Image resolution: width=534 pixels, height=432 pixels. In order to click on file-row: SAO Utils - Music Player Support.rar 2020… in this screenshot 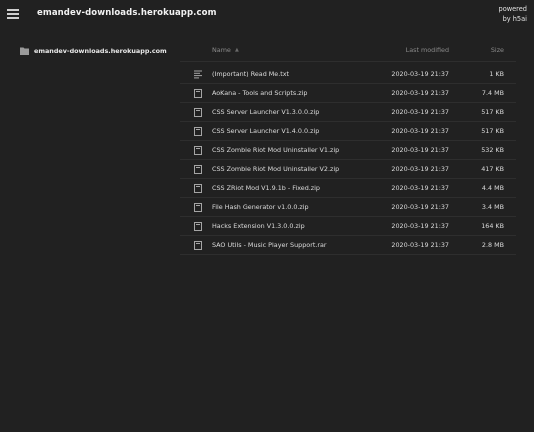, I will do `click(348, 245)`.